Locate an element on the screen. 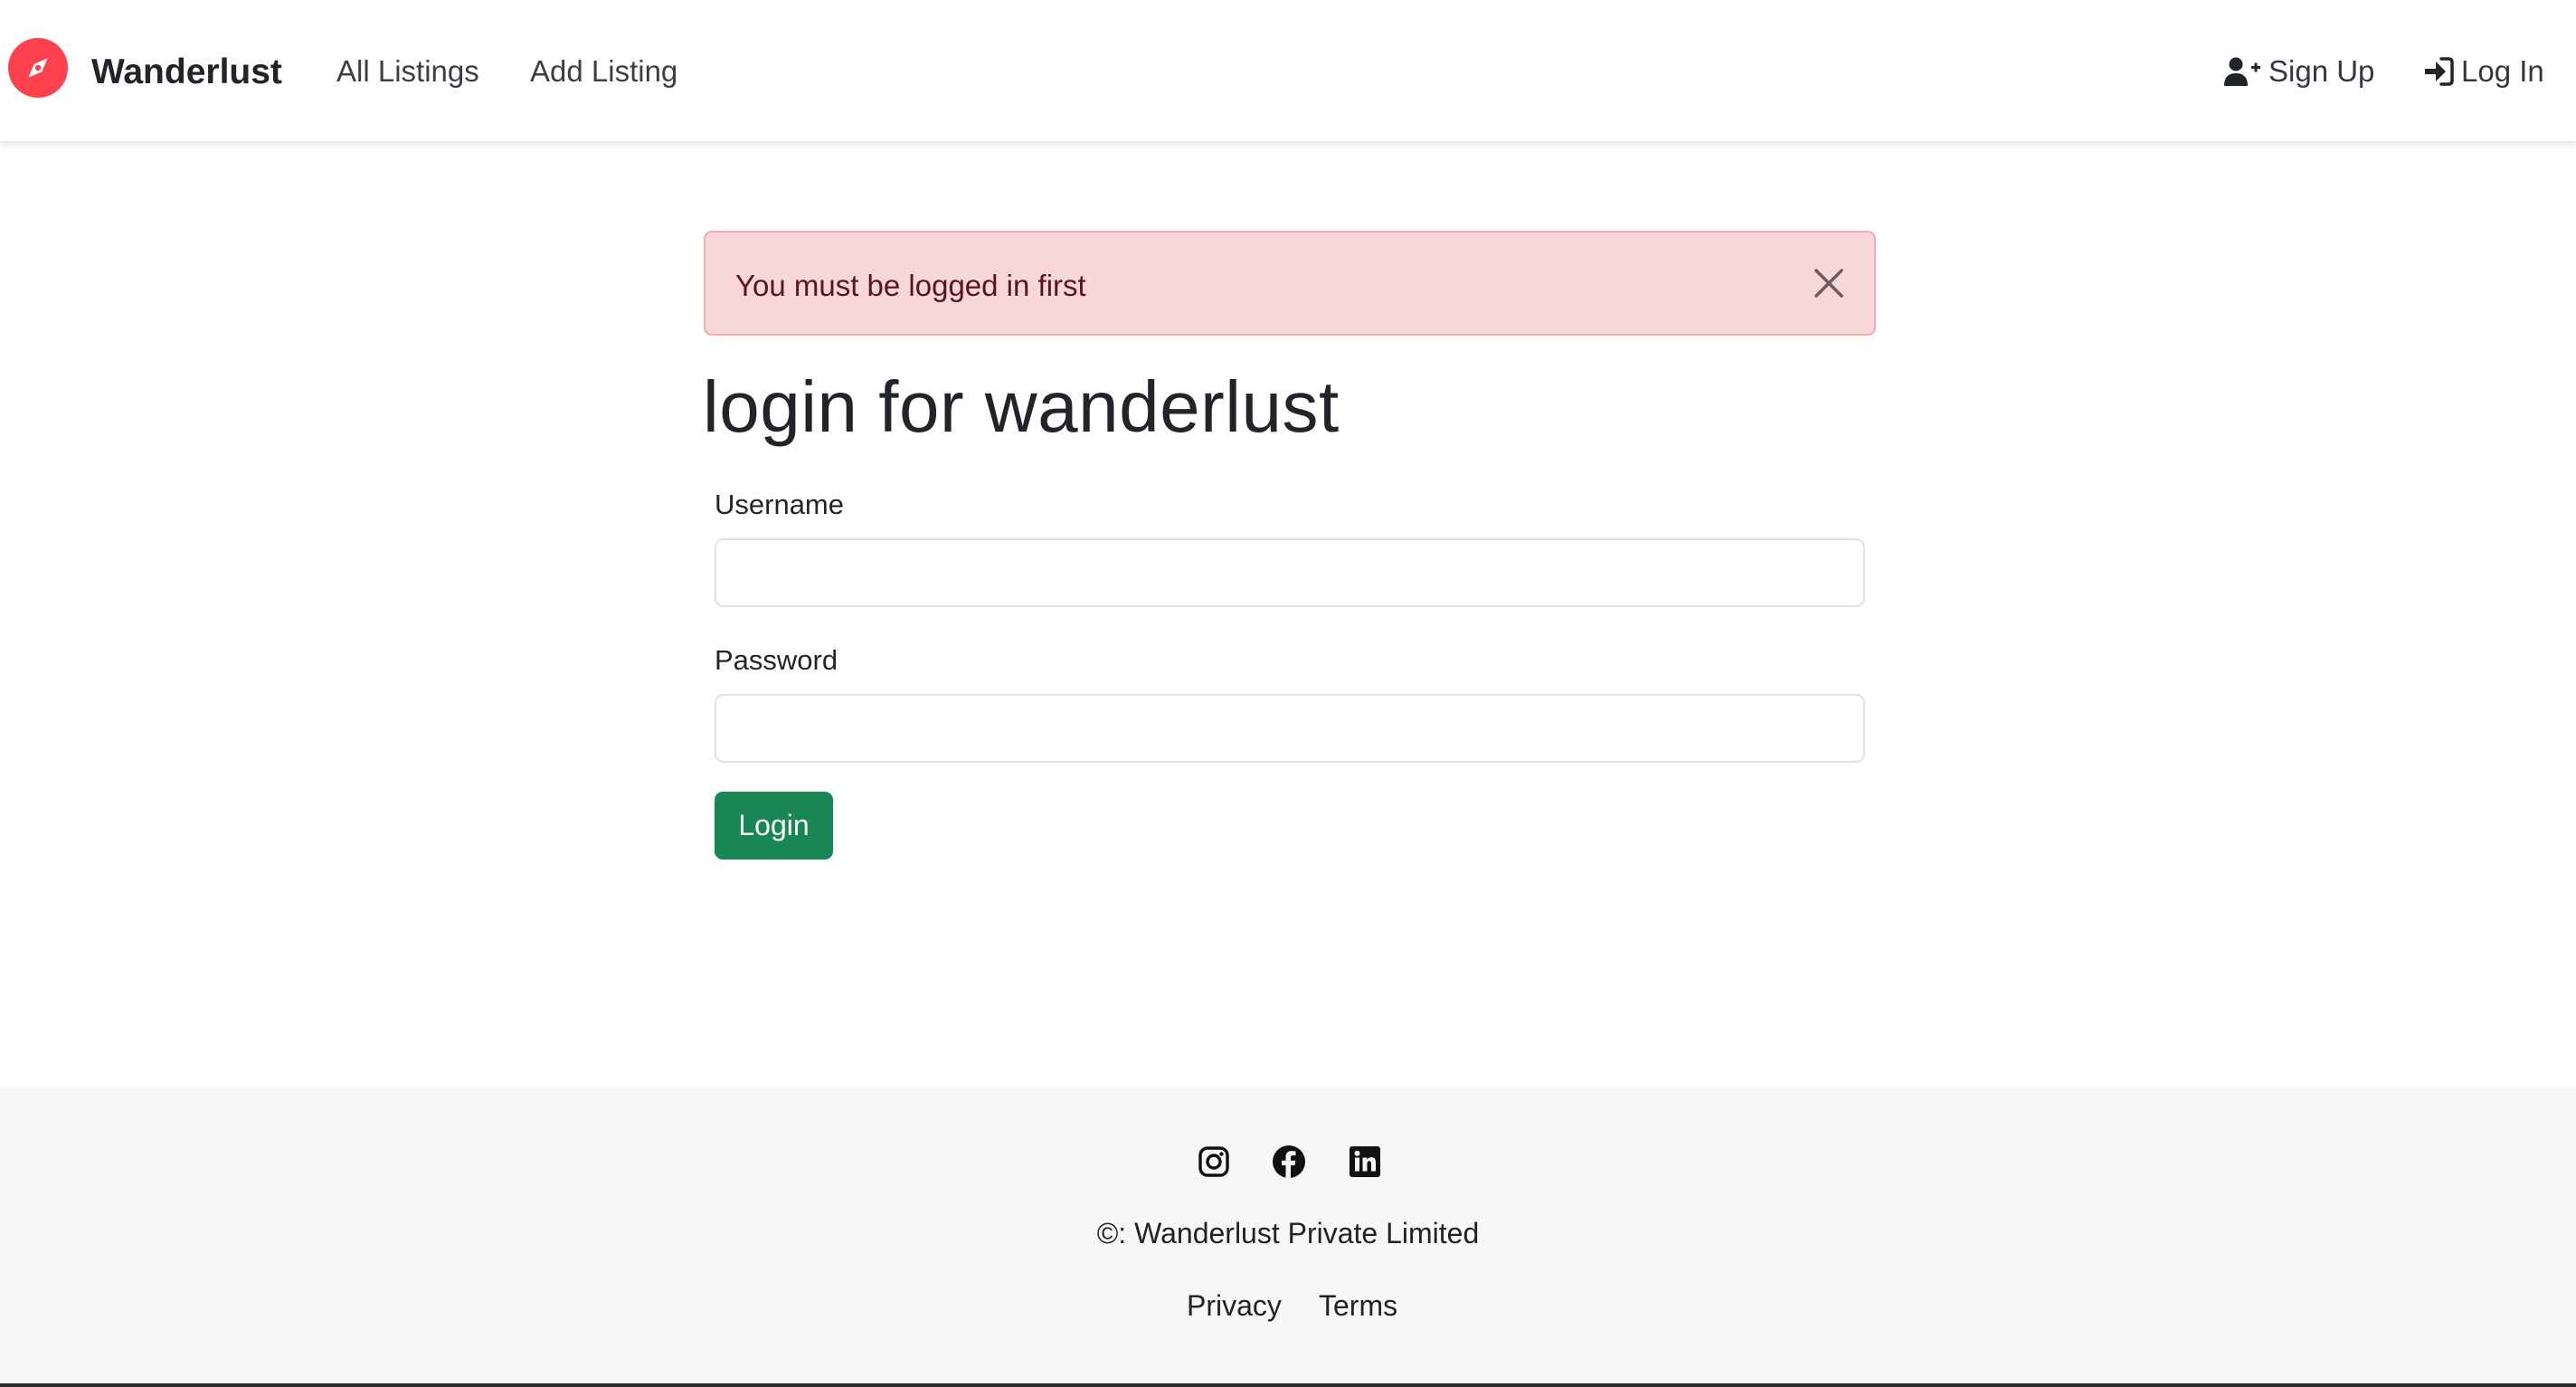 The image size is (2576, 1387). facebook-icon is located at coordinates (1289, 1162).